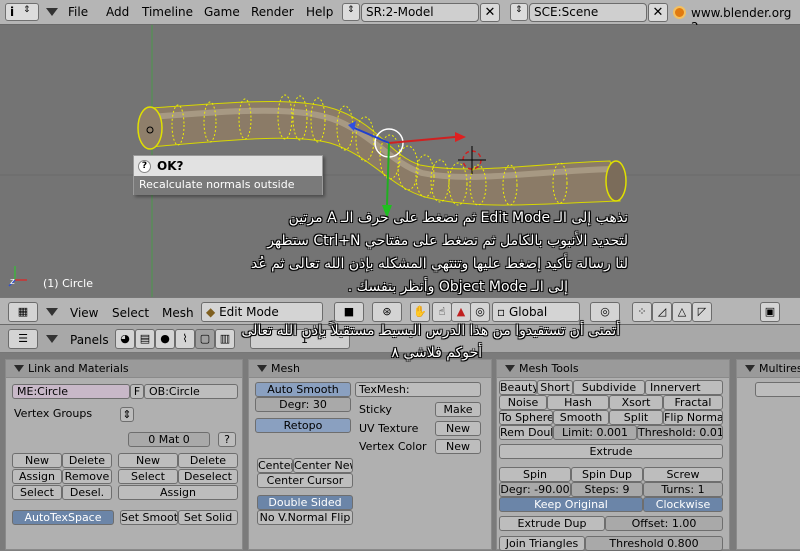 The height and width of the screenshot is (551, 800). I want to click on limit-field: Limit: 0.001, so click(595, 432).